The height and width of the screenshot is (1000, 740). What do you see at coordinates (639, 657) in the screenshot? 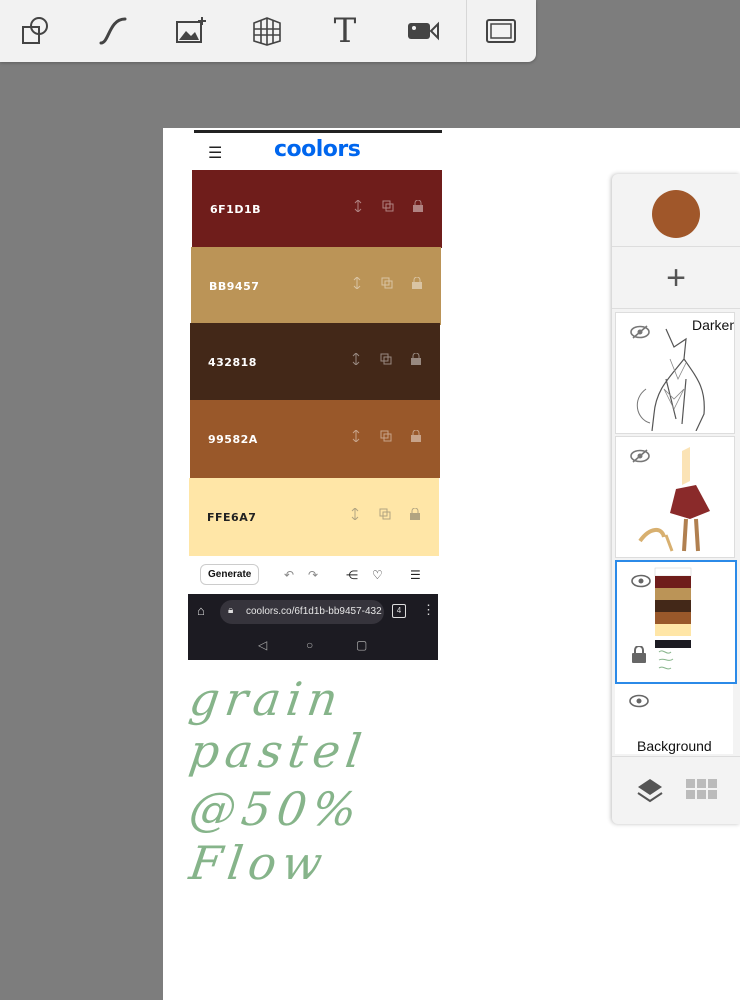
I see `layer-lock-icon` at bounding box center [639, 657].